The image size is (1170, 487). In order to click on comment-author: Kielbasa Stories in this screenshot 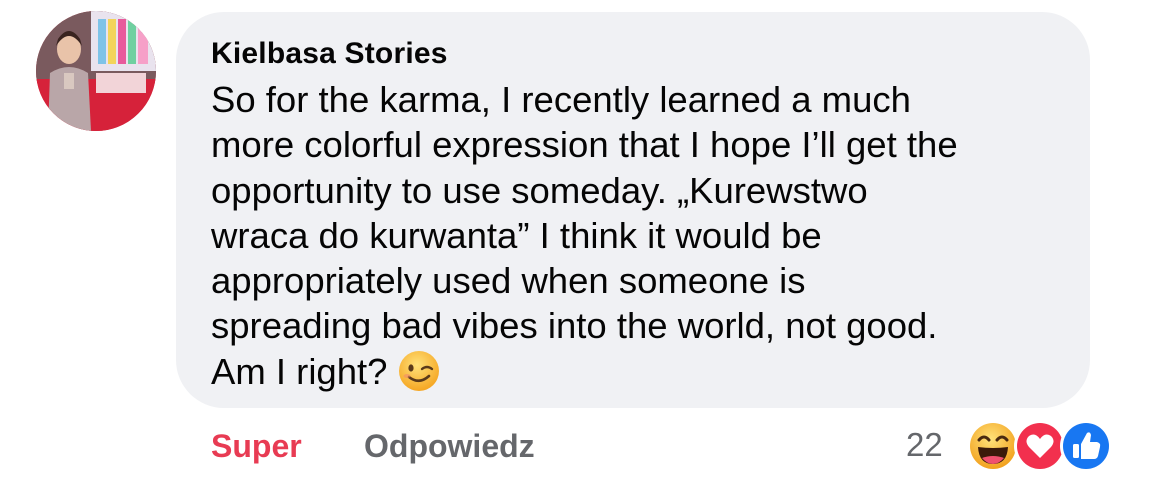, I will do `click(329, 54)`.